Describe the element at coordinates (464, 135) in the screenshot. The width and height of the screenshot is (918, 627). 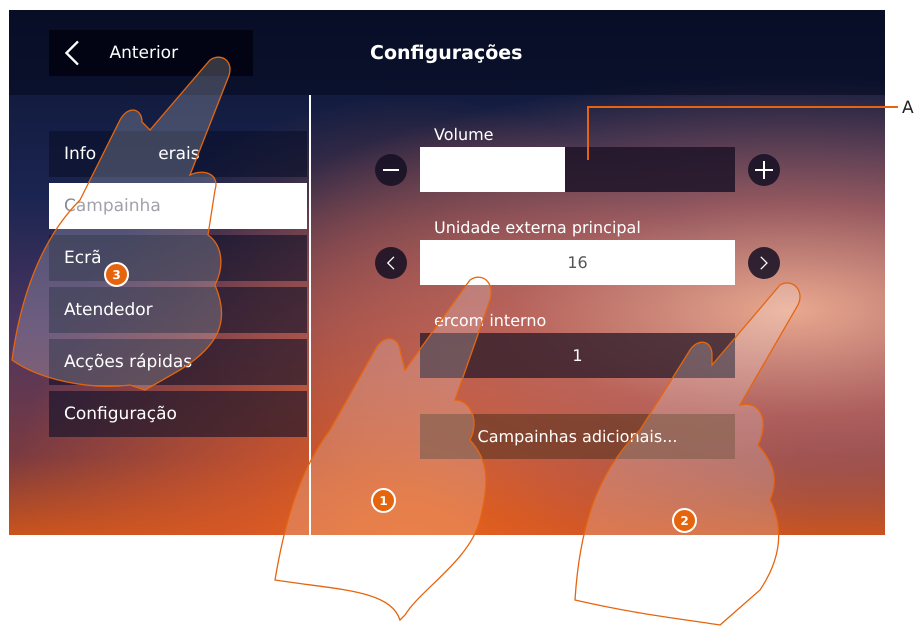
I see `volume-label: Volume` at that location.